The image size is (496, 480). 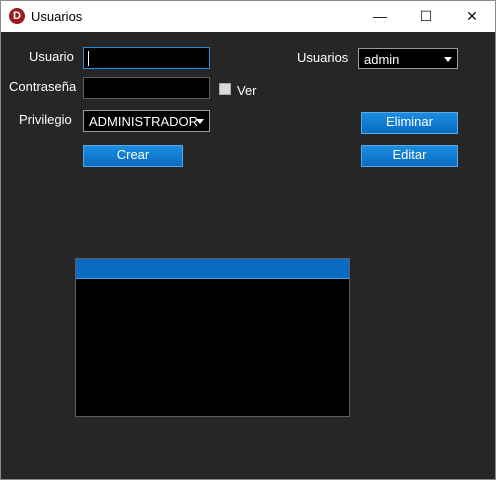 What do you see at coordinates (409, 123) in the screenshot?
I see `eliminar-button: Eliminar` at bounding box center [409, 123].